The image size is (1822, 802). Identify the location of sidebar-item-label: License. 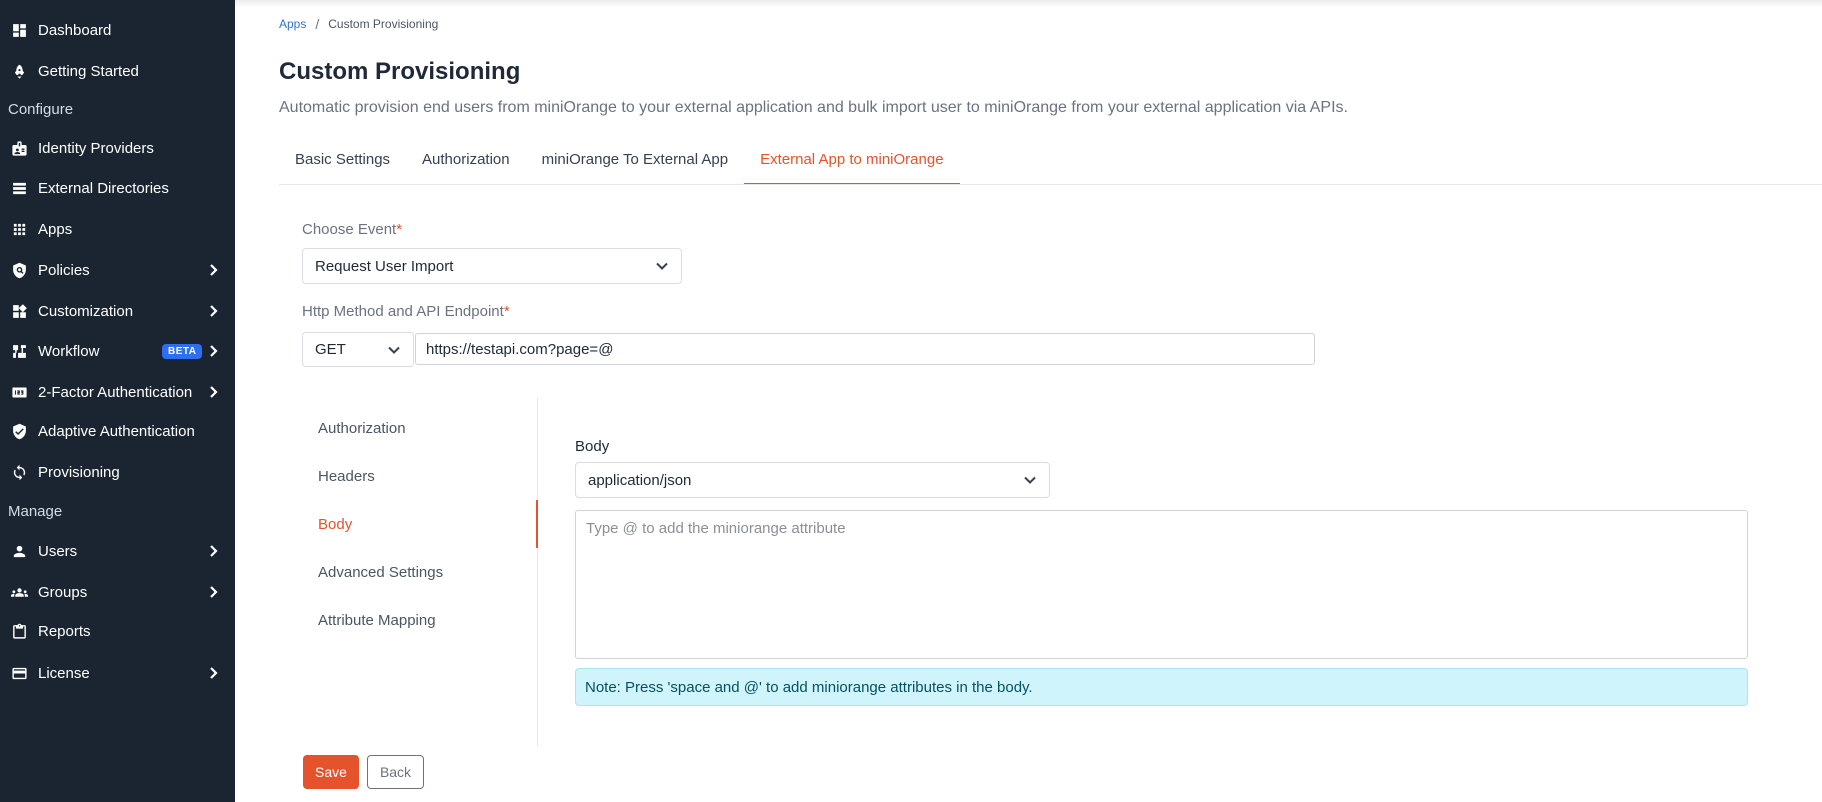
(64, 673).